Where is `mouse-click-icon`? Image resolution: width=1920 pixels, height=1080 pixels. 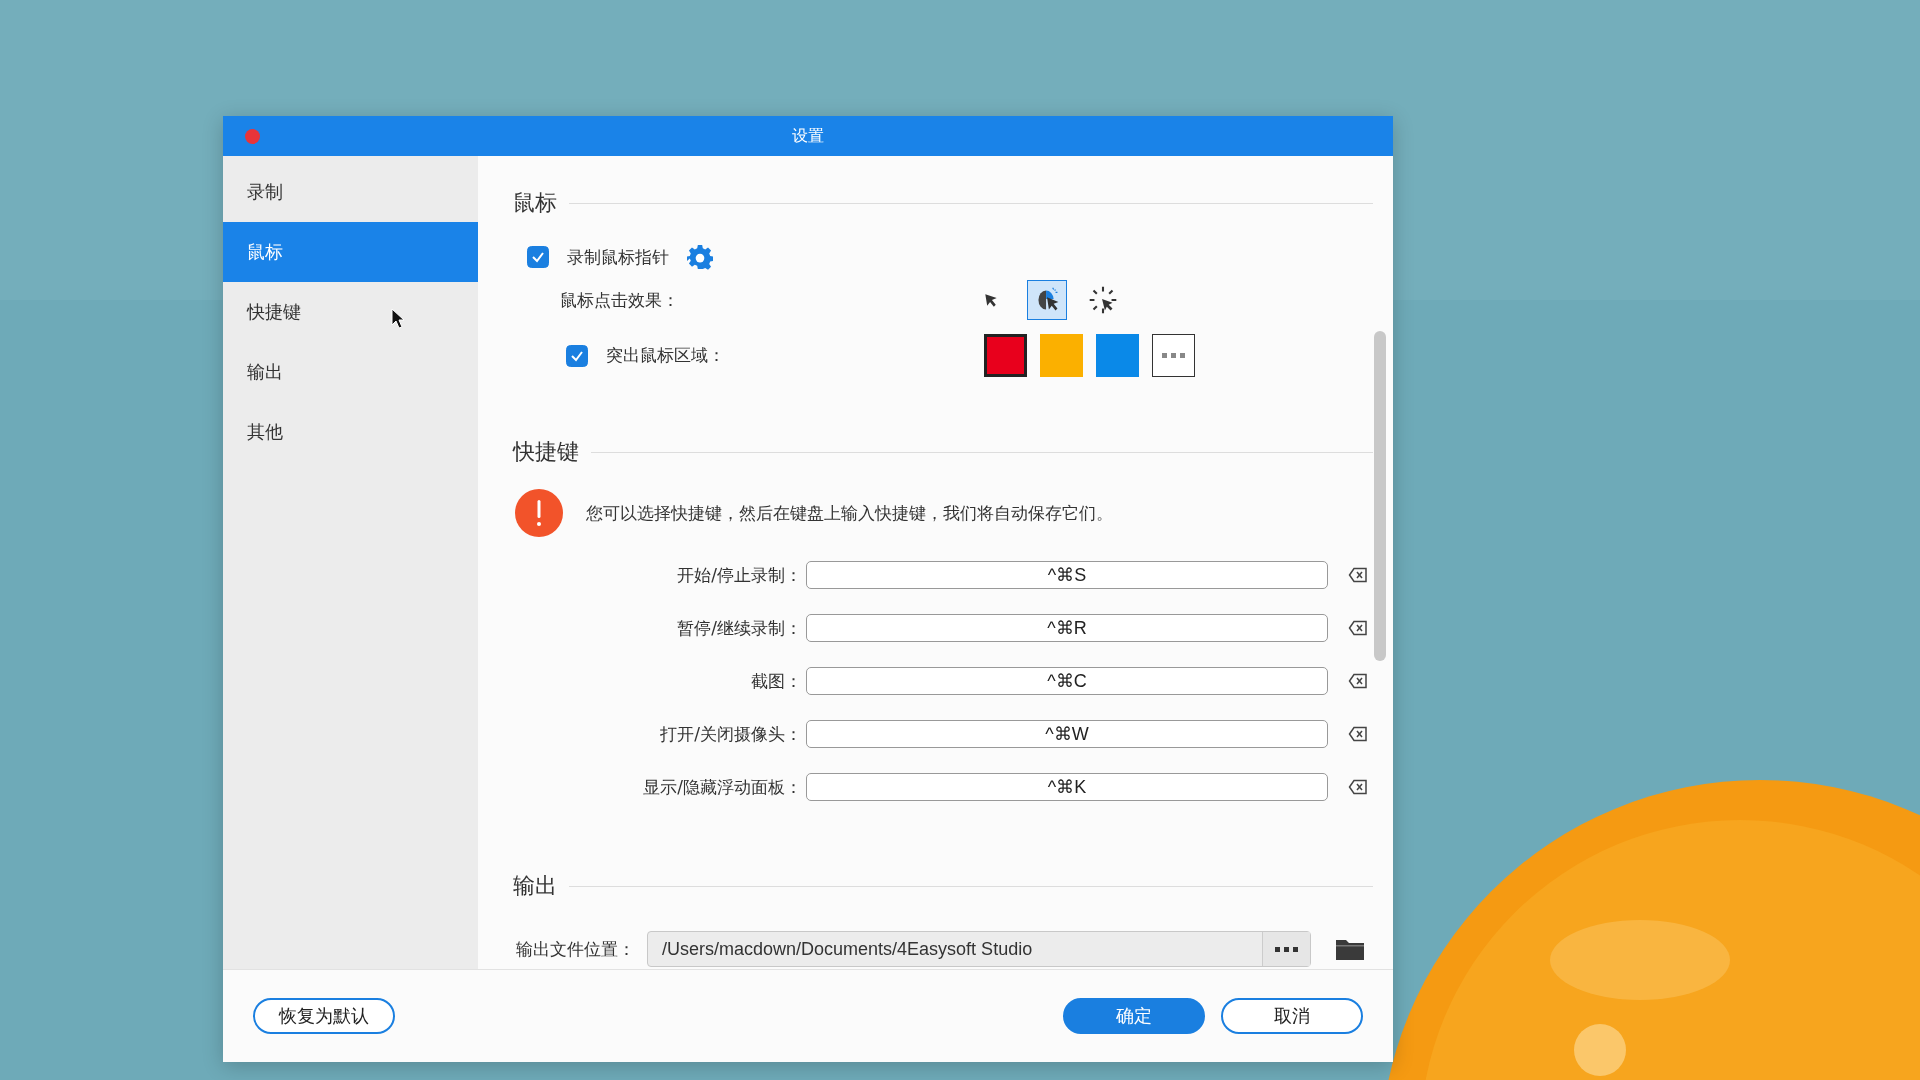
mouse-click-icon is located at coordinates (1047, 300).